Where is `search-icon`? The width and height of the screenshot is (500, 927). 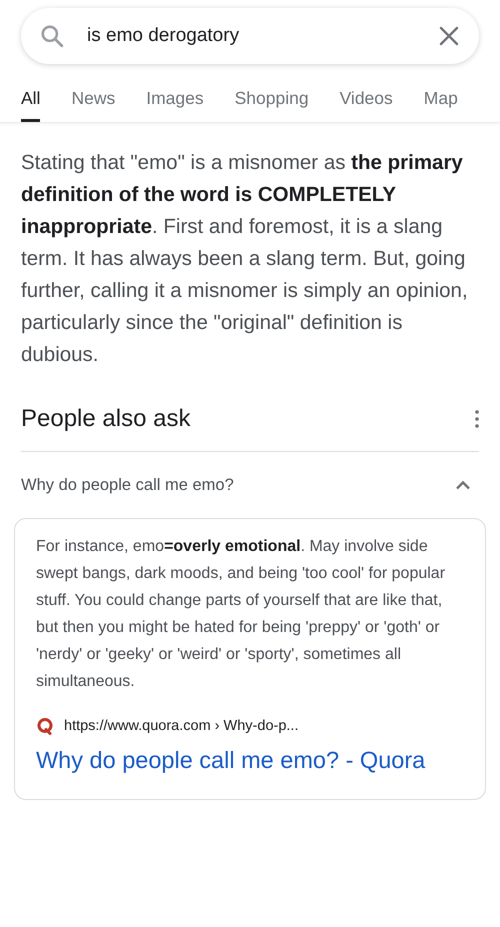 search-icon is located at coordinates (52, 36).